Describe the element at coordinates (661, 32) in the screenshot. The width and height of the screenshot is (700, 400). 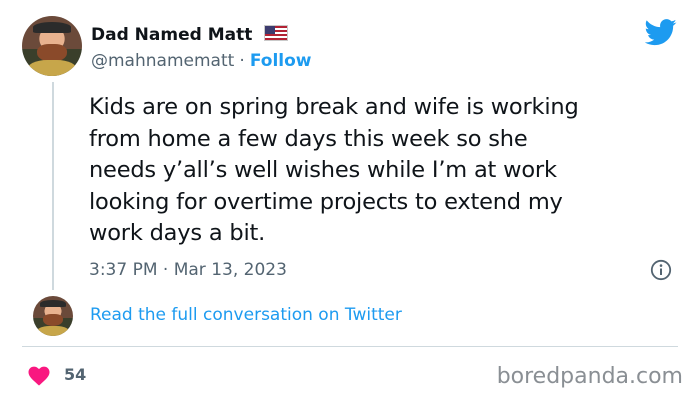
I see `twitter-bird-icon` at that location.